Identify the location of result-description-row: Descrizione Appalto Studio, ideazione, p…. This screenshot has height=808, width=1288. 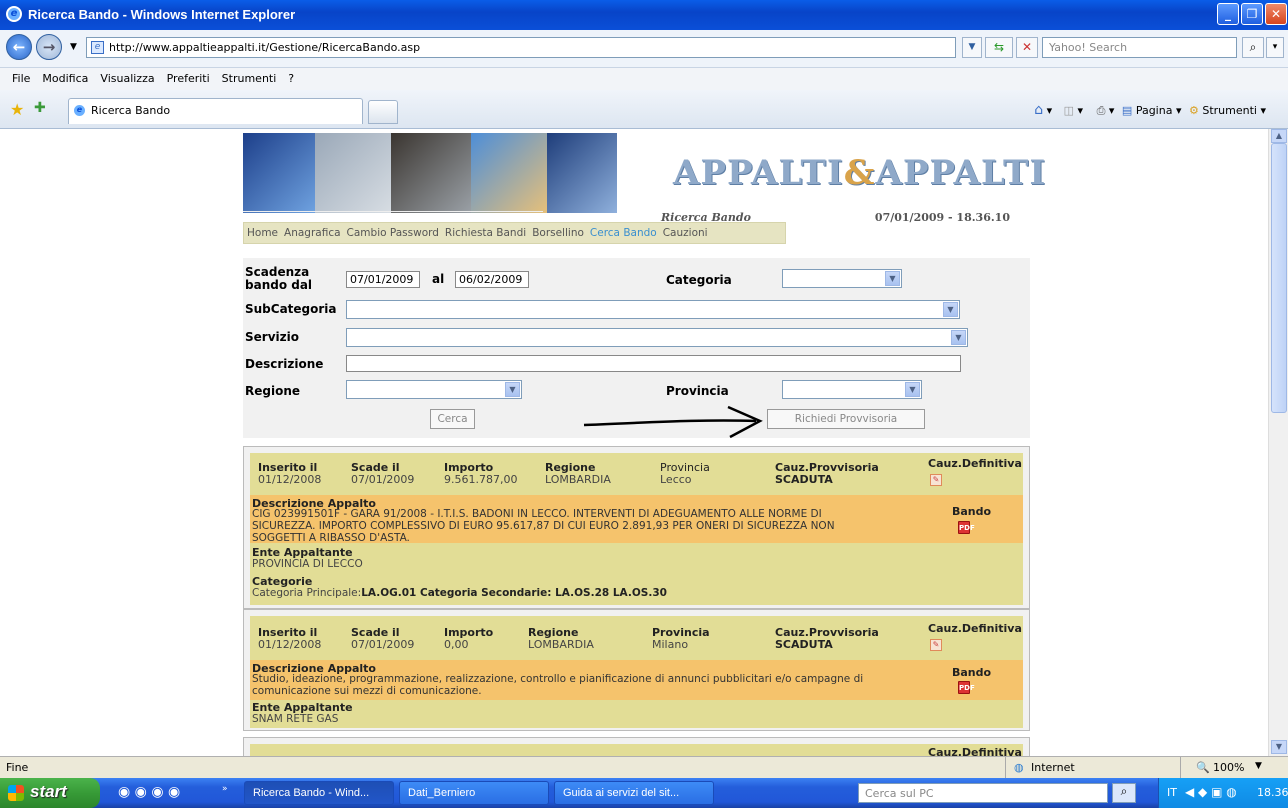
(636, 680).